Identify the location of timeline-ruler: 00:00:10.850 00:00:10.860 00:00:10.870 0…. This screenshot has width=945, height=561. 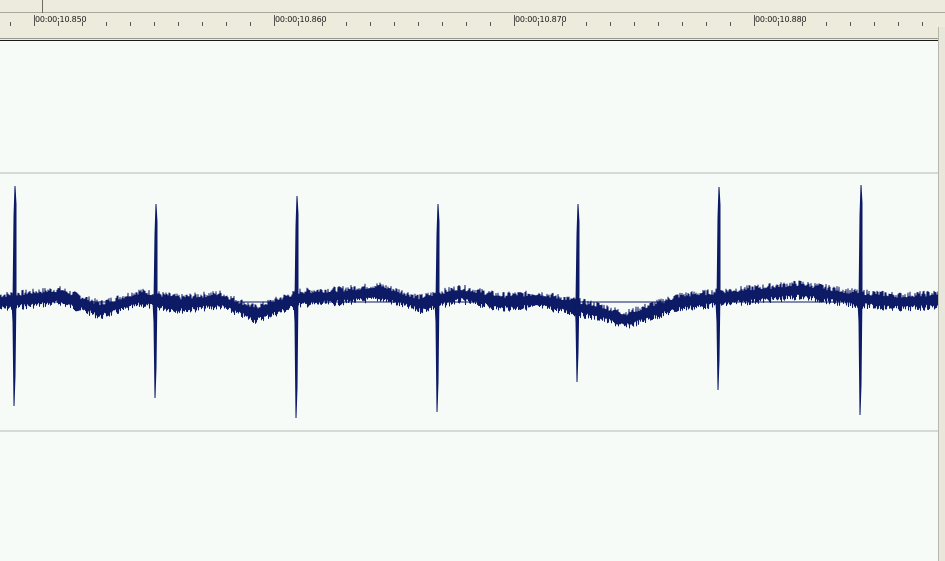
(472, 27).